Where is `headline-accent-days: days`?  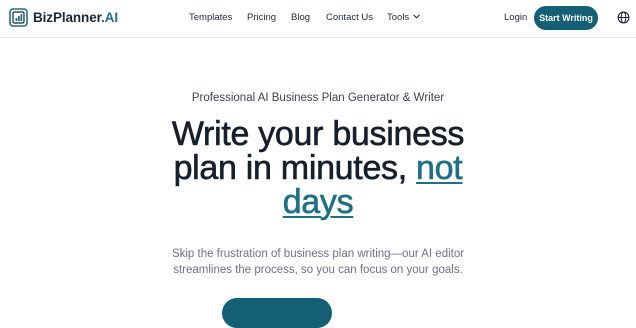 headline-accent-days: days is located at coordinates (318, 202).